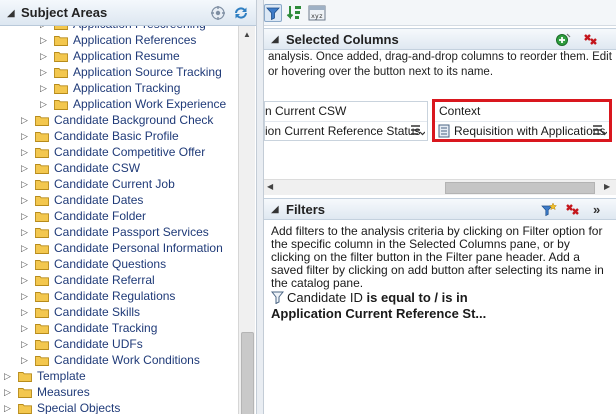 The height and width of the screenshot is (414, 616). Describe the element at coordinates (596, 209) in the screenshot. I see `more-icon: »` at that location.